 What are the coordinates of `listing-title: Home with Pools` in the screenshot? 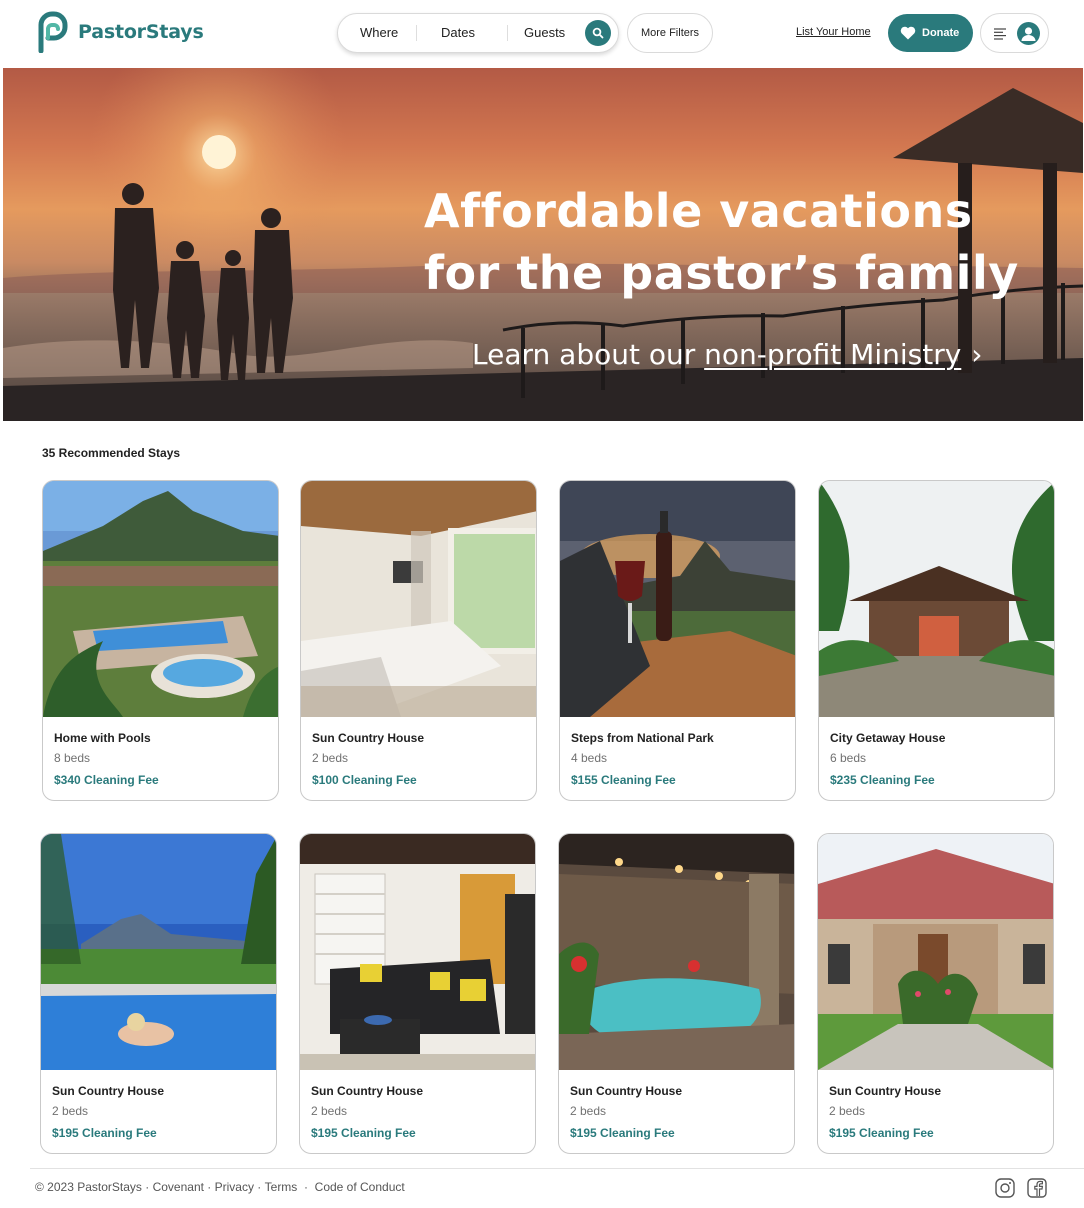 It's located at (102, 738).